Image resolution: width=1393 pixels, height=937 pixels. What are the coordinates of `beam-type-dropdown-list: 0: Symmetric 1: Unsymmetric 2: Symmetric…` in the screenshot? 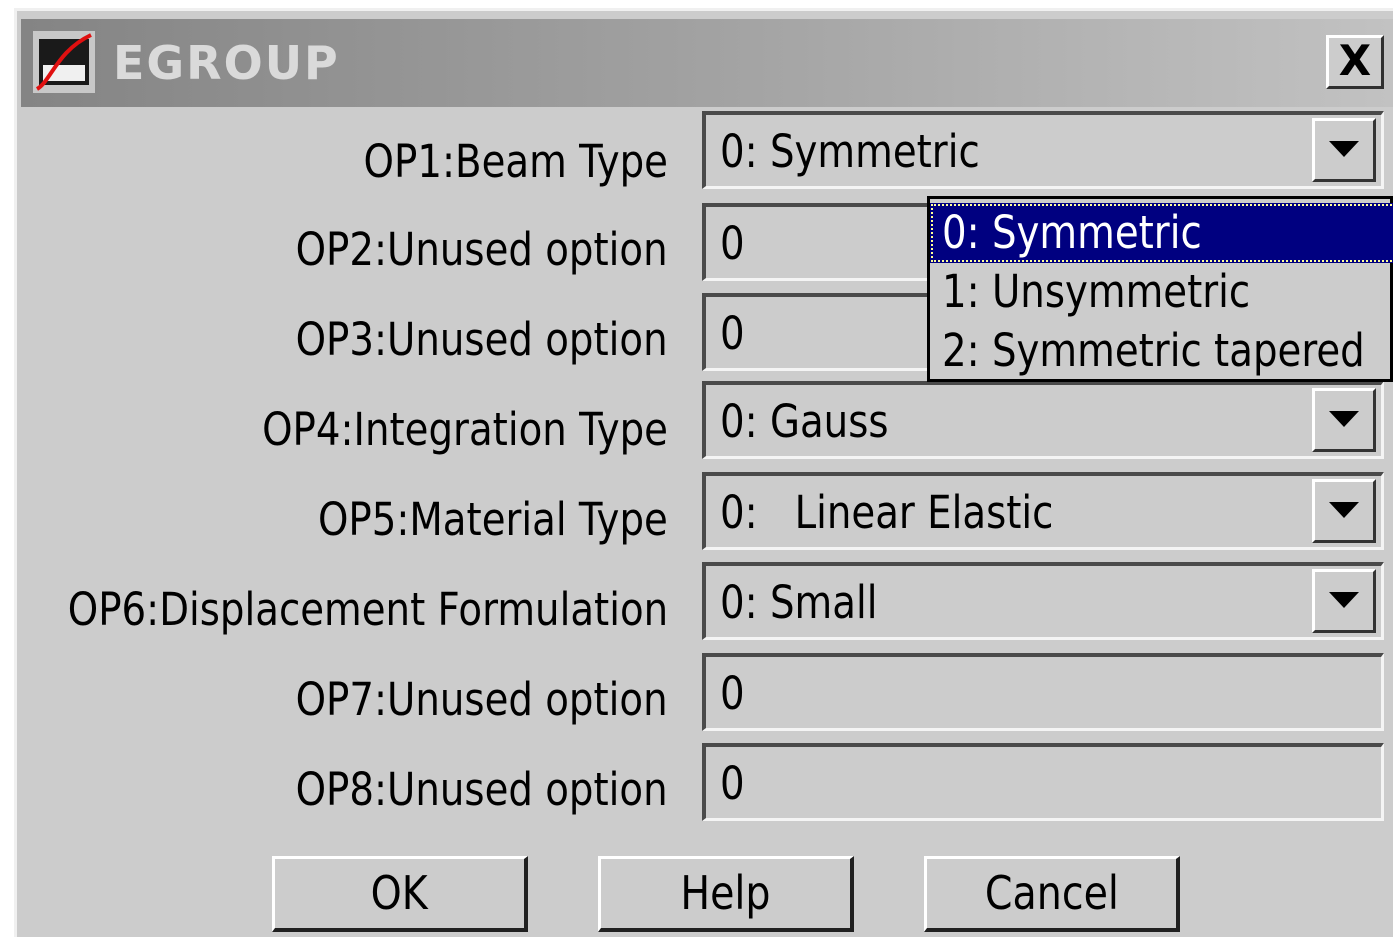 It's located at (1160, 289).